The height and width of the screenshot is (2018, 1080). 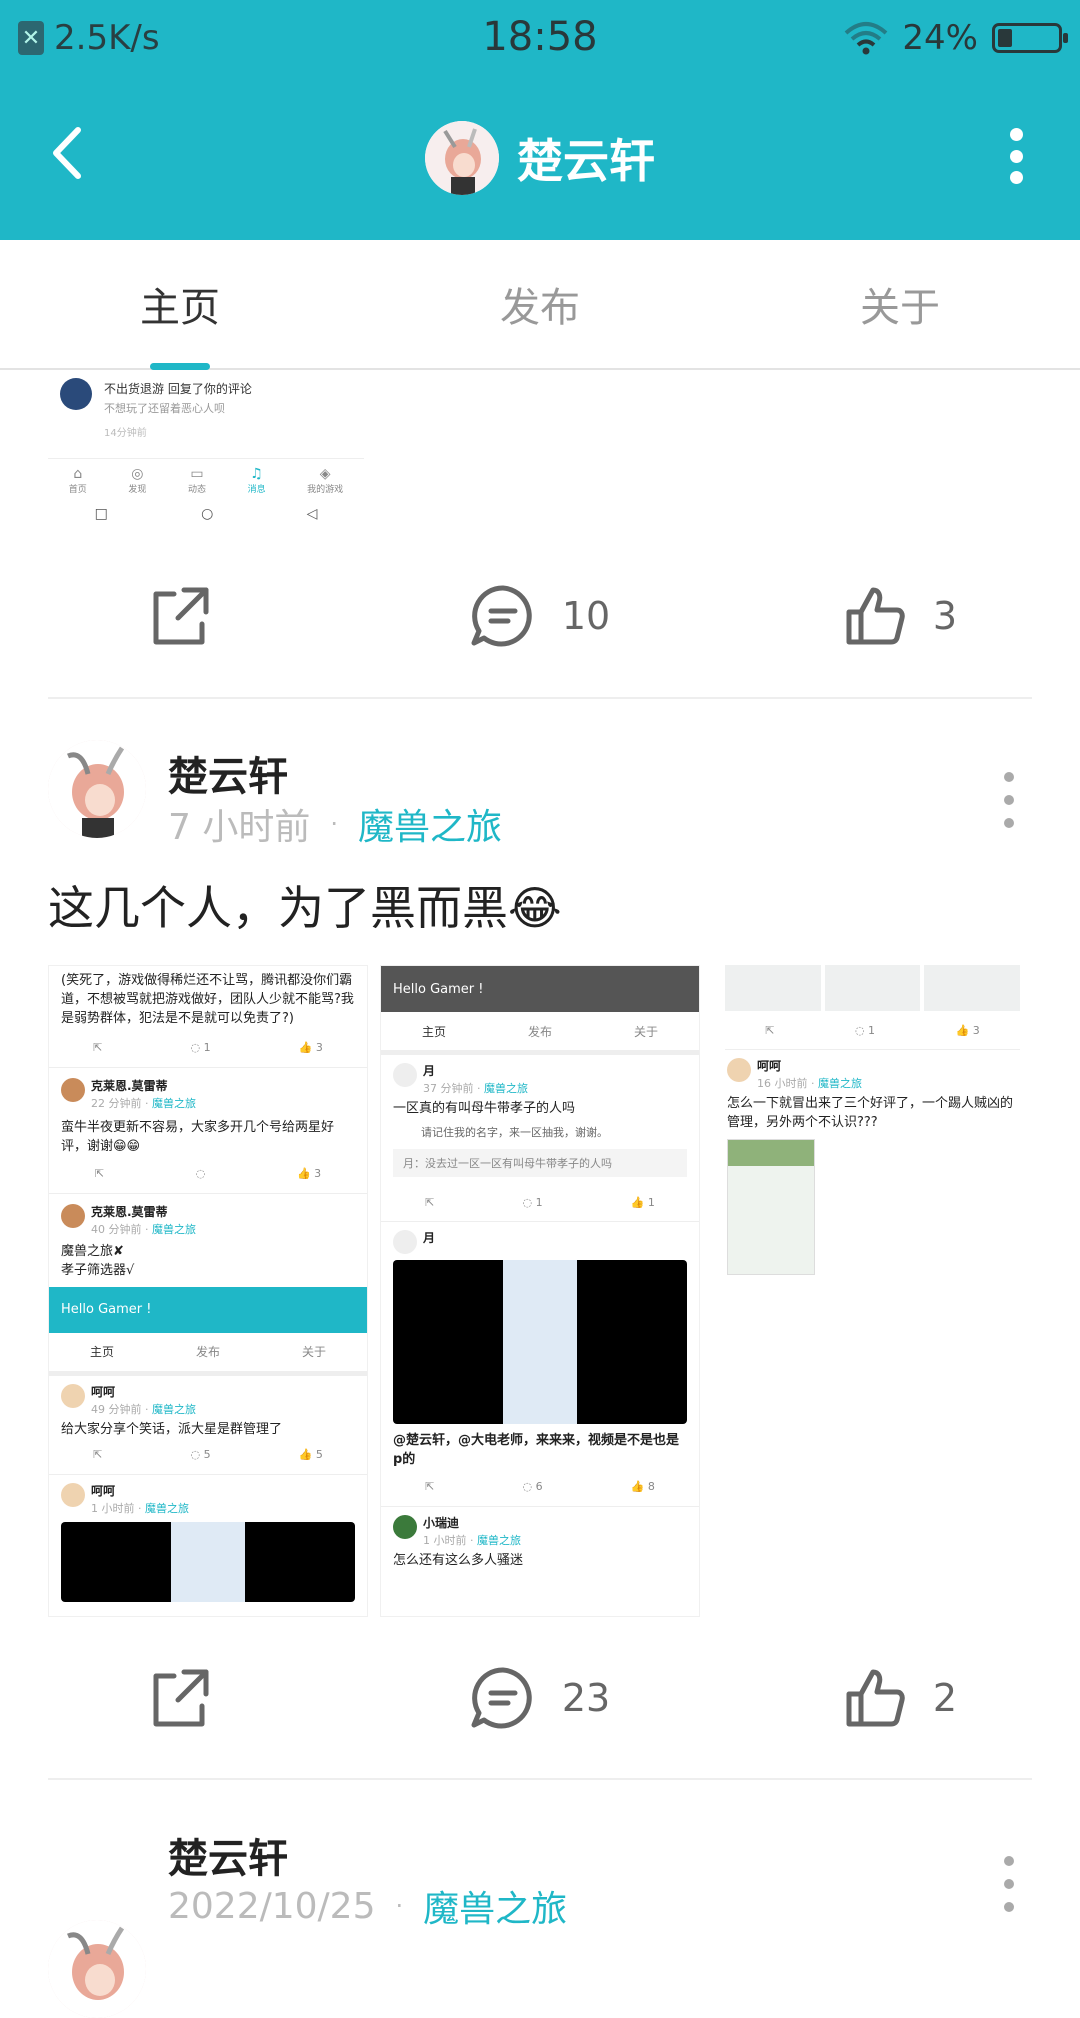 What do you see at coordinates (809, 1084) in the screenshot?
I see `image-meta: 16 小时前 · 魔兽之旅` at bounding box center [809, 1084].